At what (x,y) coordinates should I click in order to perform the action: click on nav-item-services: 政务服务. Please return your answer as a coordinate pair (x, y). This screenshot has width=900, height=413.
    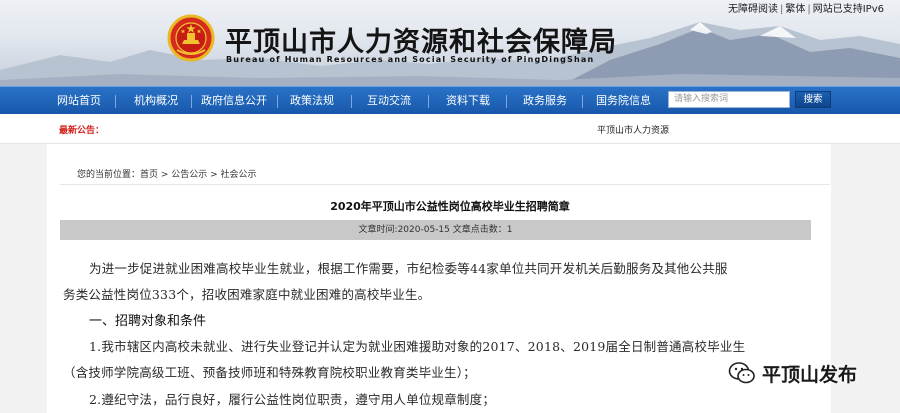
    Looking at the image, I should click on (545, 101).